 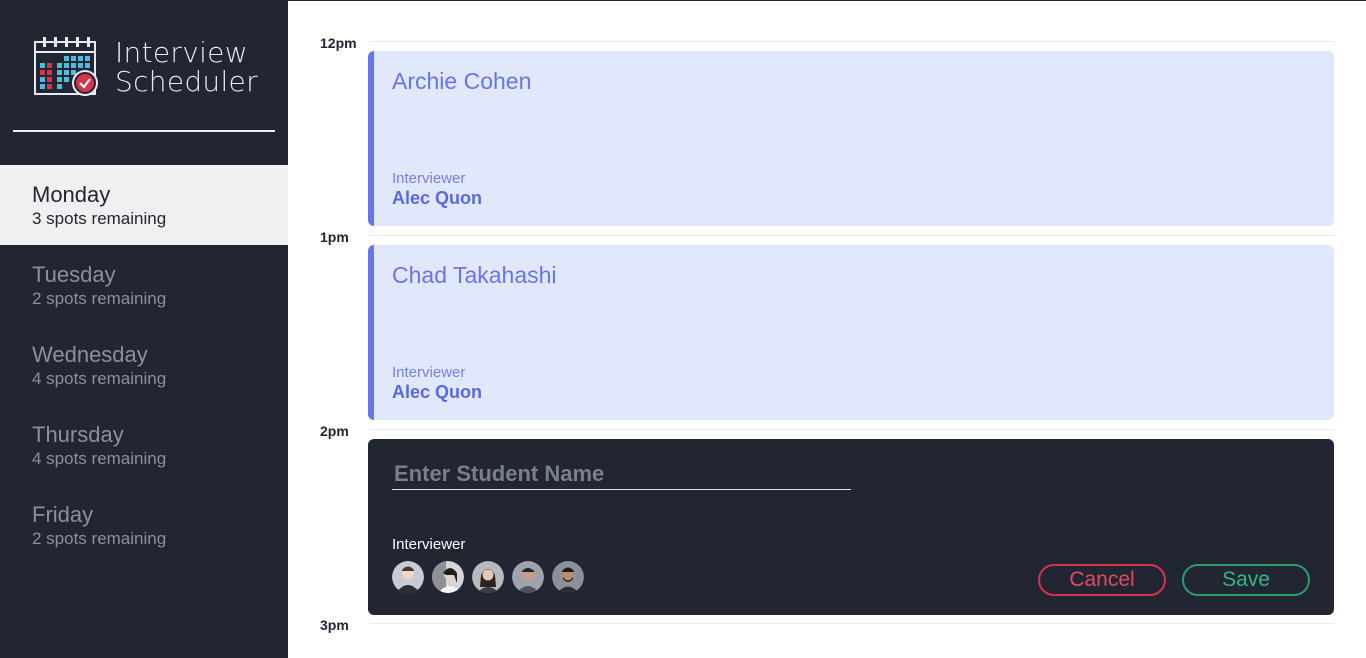 I want to click on student-name-input, so click(x=621, y=474).